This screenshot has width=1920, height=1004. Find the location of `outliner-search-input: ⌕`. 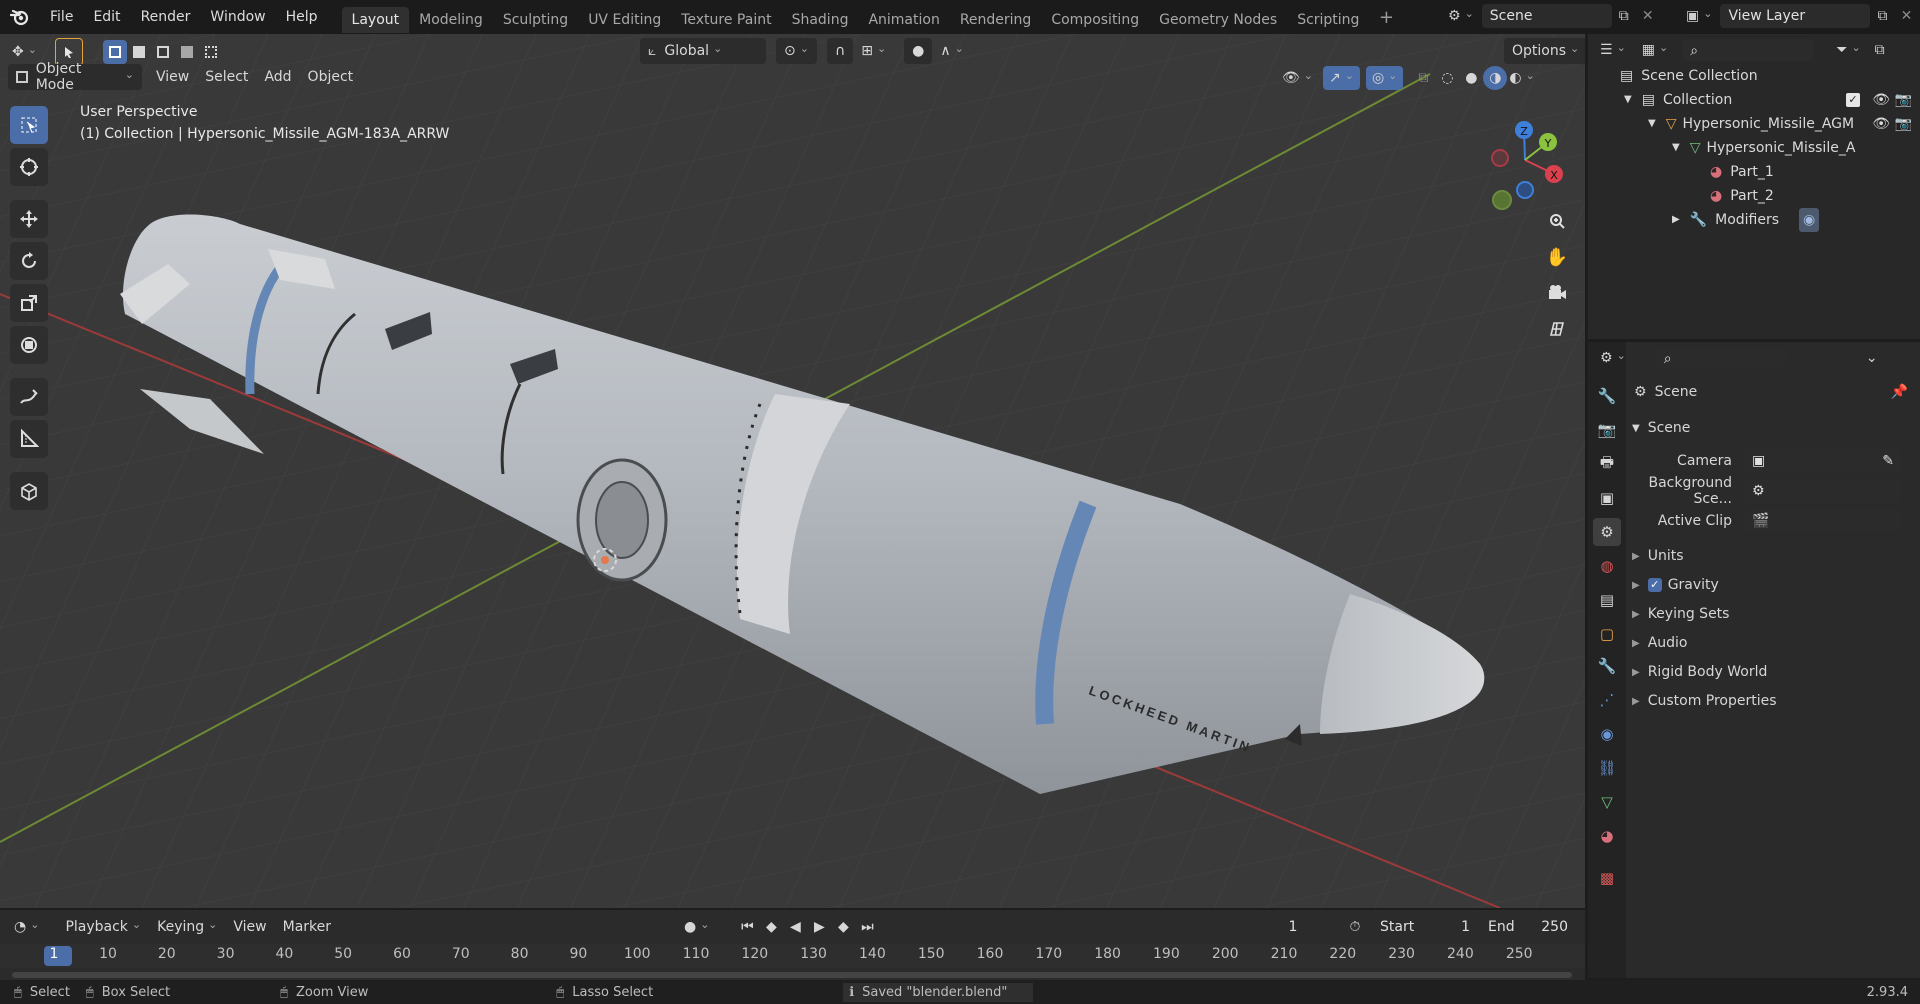

outliner-search-input: ⌕ is located at coordinates (1748, 50).